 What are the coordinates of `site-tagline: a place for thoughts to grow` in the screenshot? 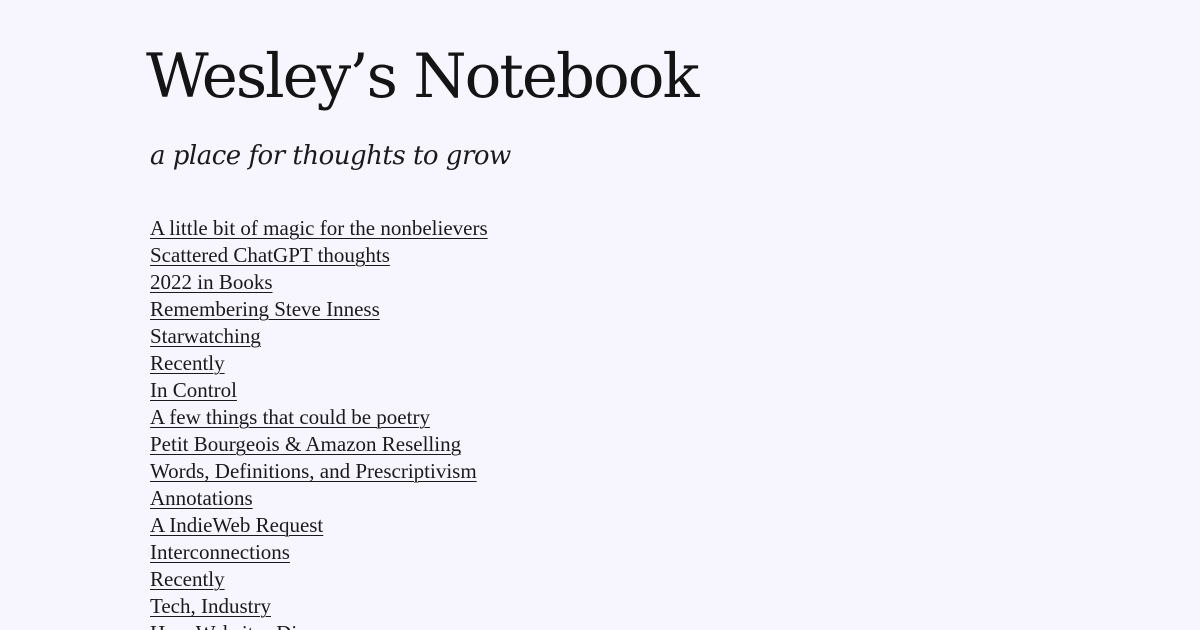 It's located at (330, 156).